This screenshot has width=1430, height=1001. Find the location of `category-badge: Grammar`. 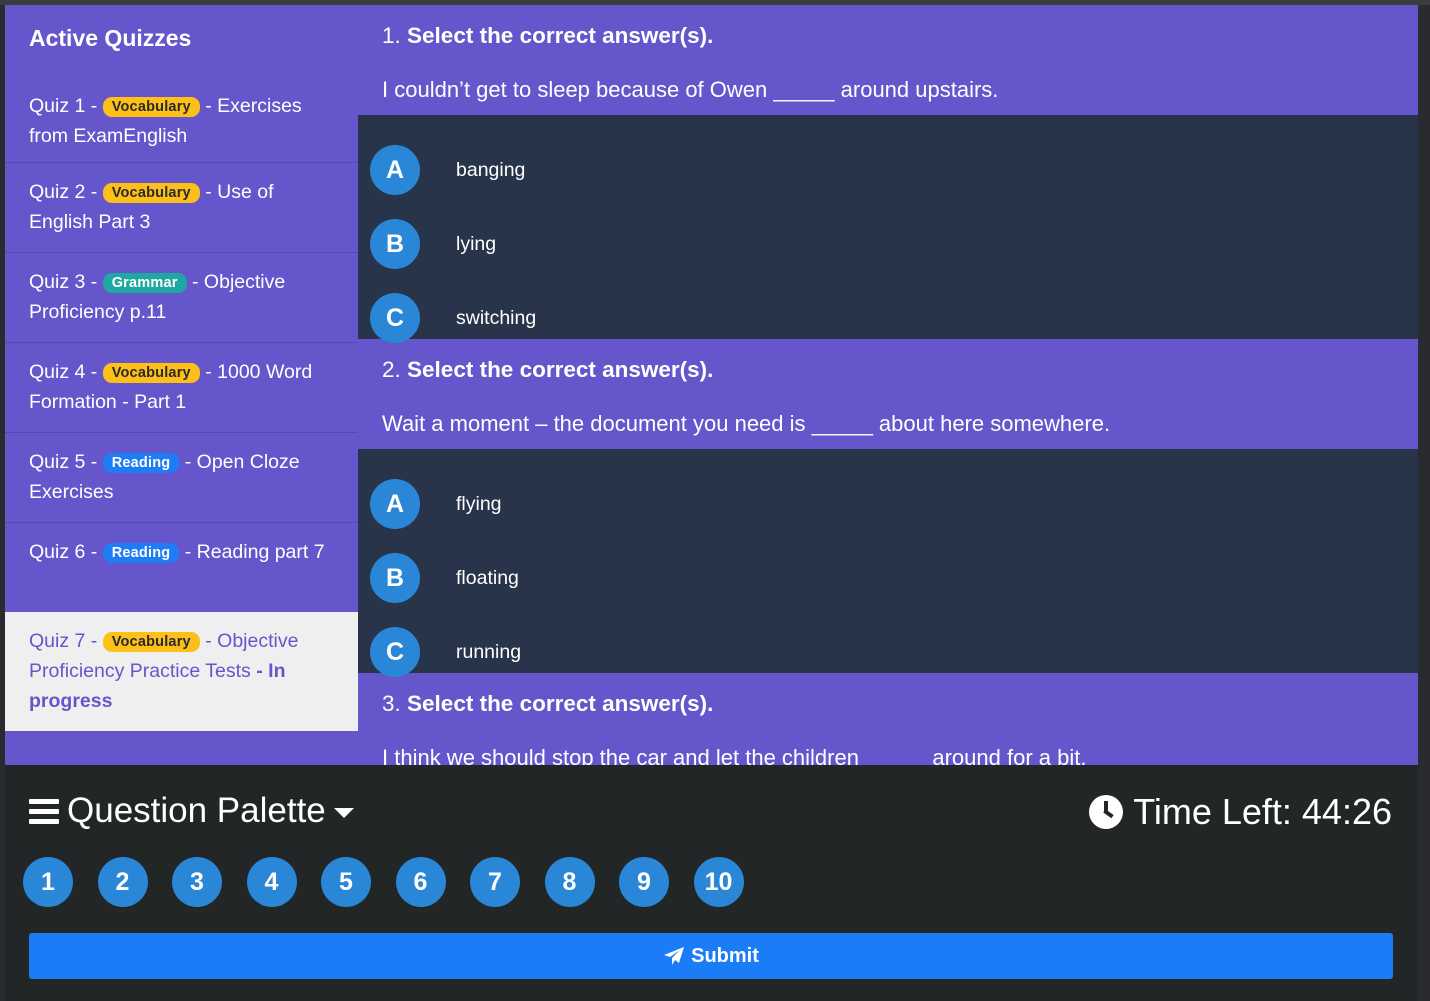

category-badge: Grammar is located at coordinates (144, 283).